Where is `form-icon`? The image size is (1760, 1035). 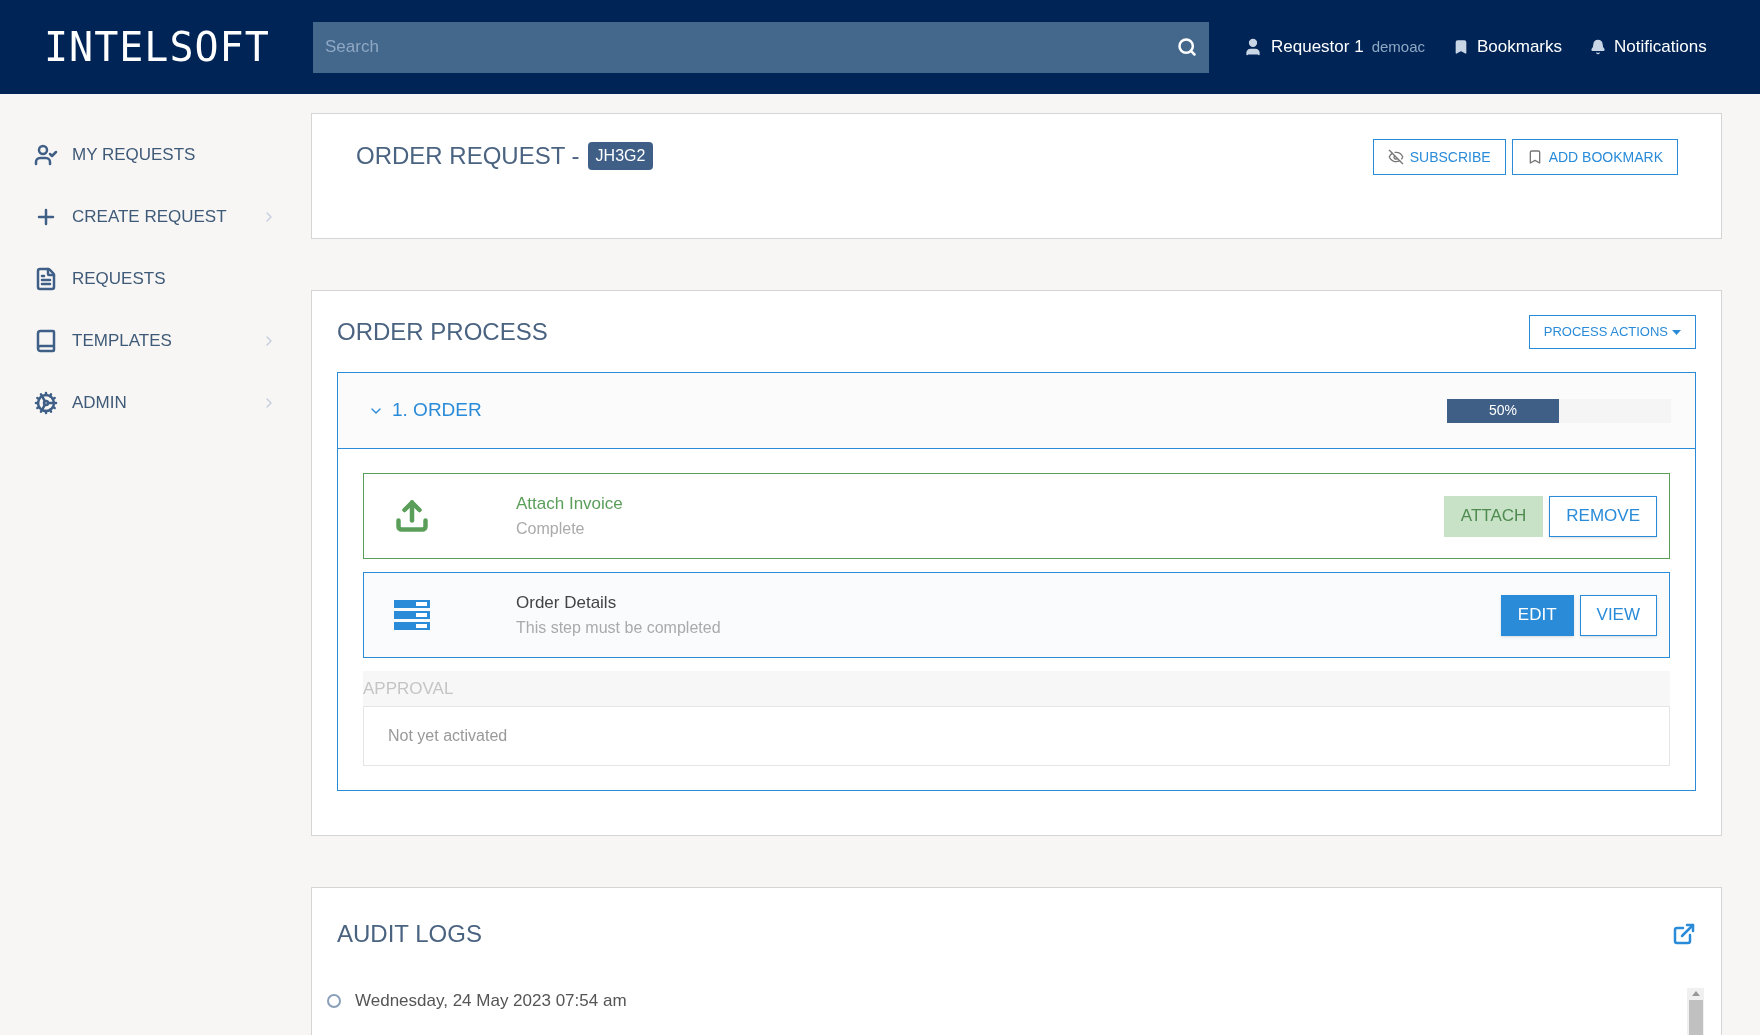
form-icon is located at coordinates (412, 615).